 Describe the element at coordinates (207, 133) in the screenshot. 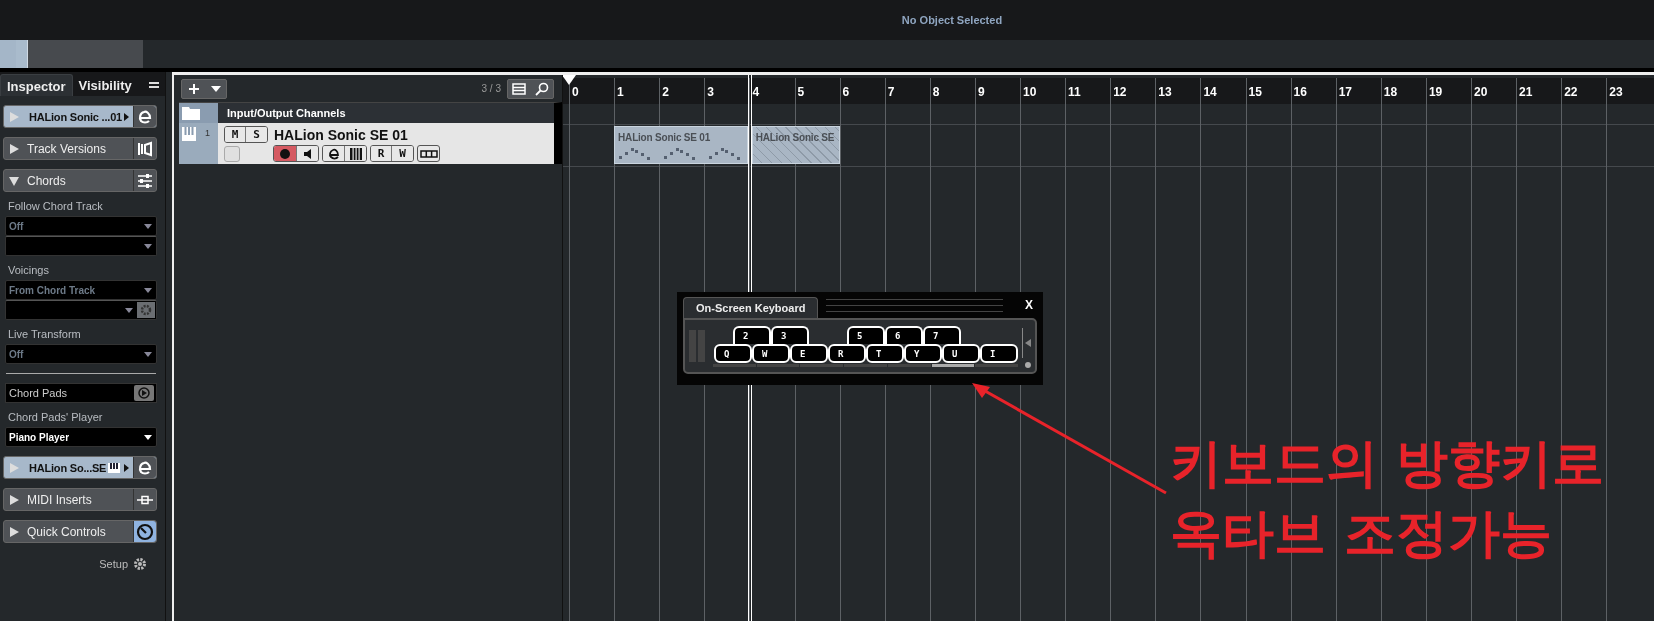

I see `track-number: 1` at that location.